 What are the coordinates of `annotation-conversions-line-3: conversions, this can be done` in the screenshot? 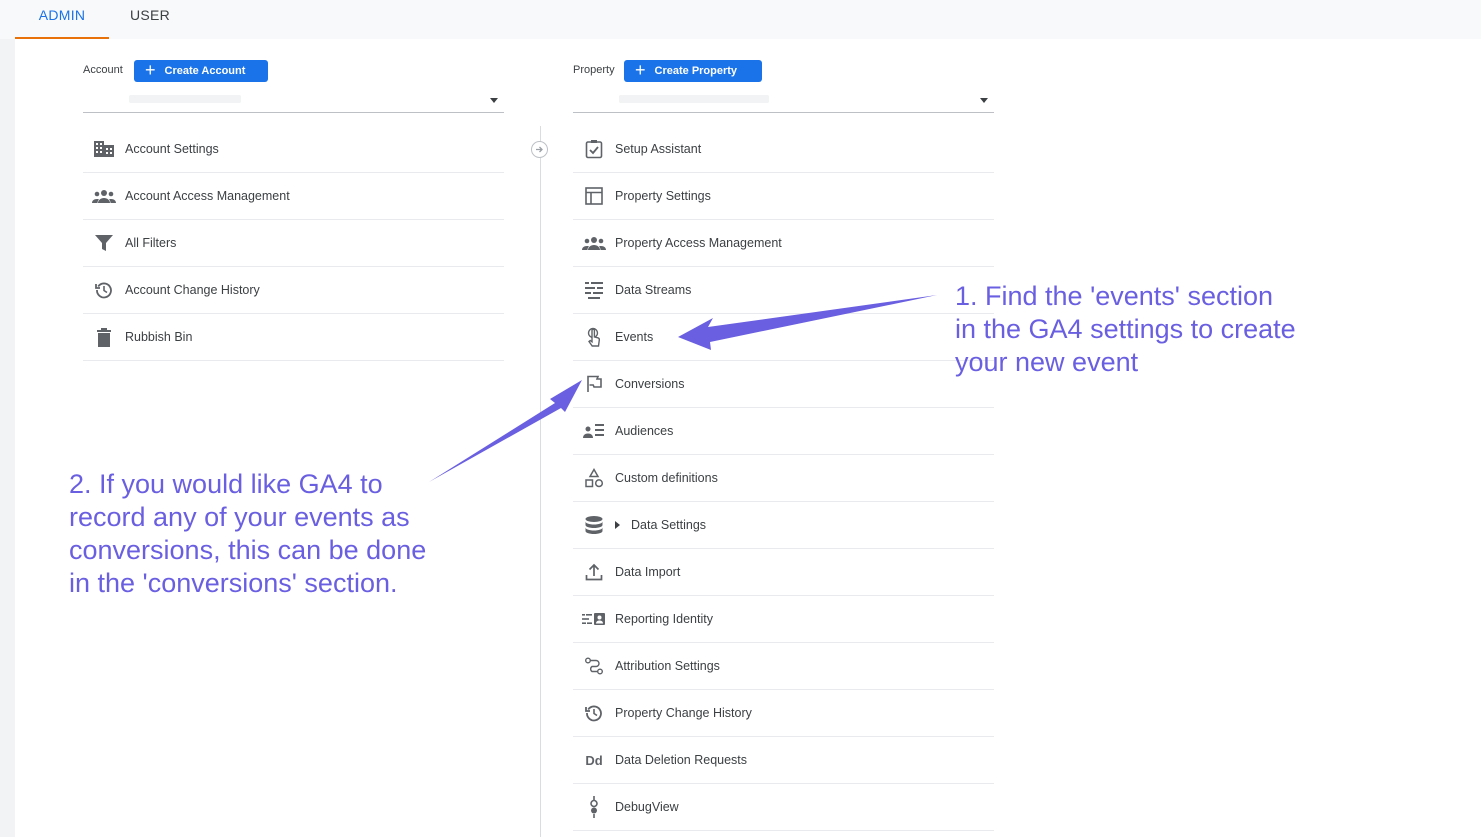 It's located at (248, 550).